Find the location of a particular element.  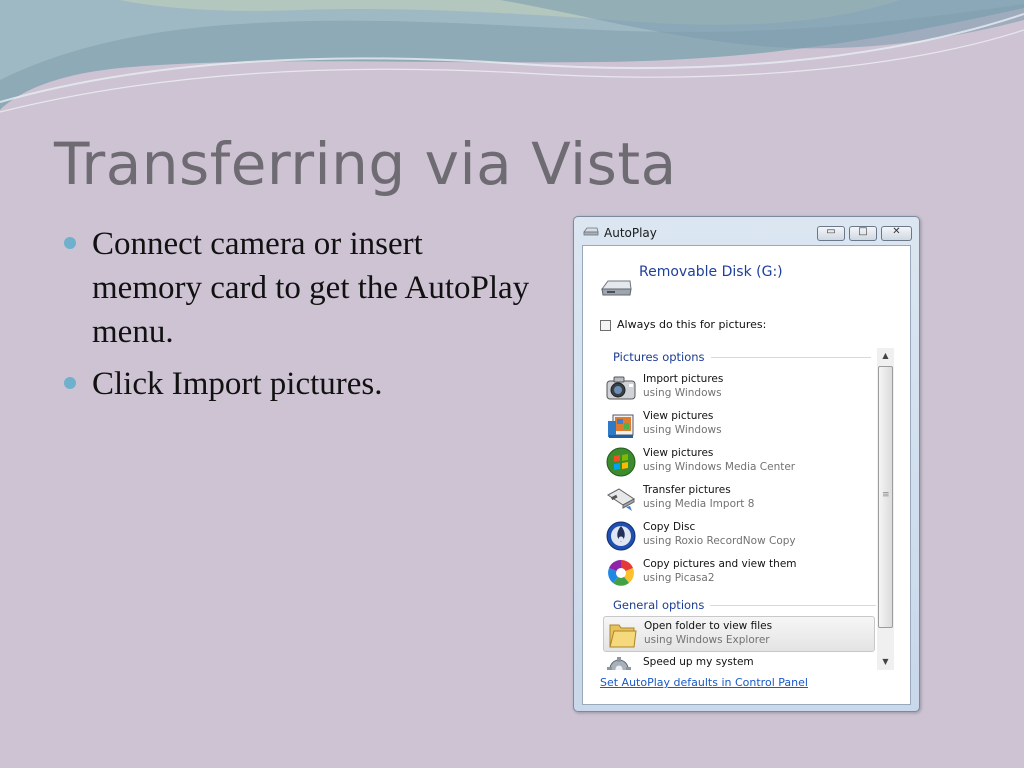

bullet-item: Click Import pictures. is located at coordinates (297, 384).